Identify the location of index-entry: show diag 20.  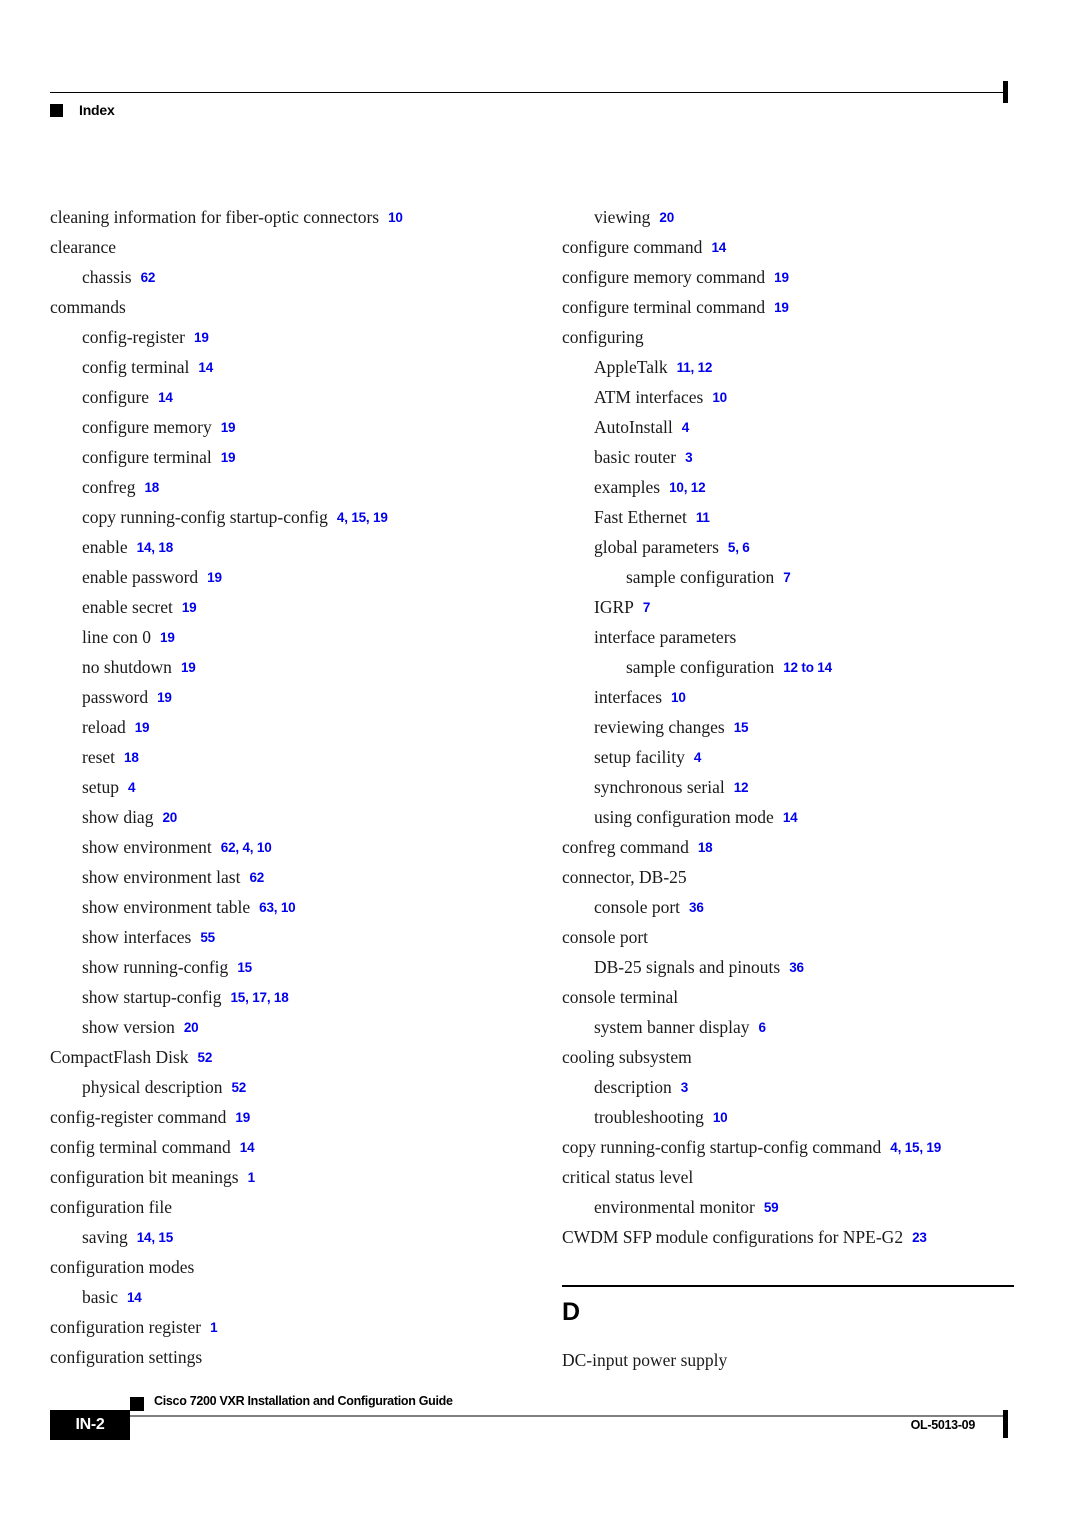
(285, 817).